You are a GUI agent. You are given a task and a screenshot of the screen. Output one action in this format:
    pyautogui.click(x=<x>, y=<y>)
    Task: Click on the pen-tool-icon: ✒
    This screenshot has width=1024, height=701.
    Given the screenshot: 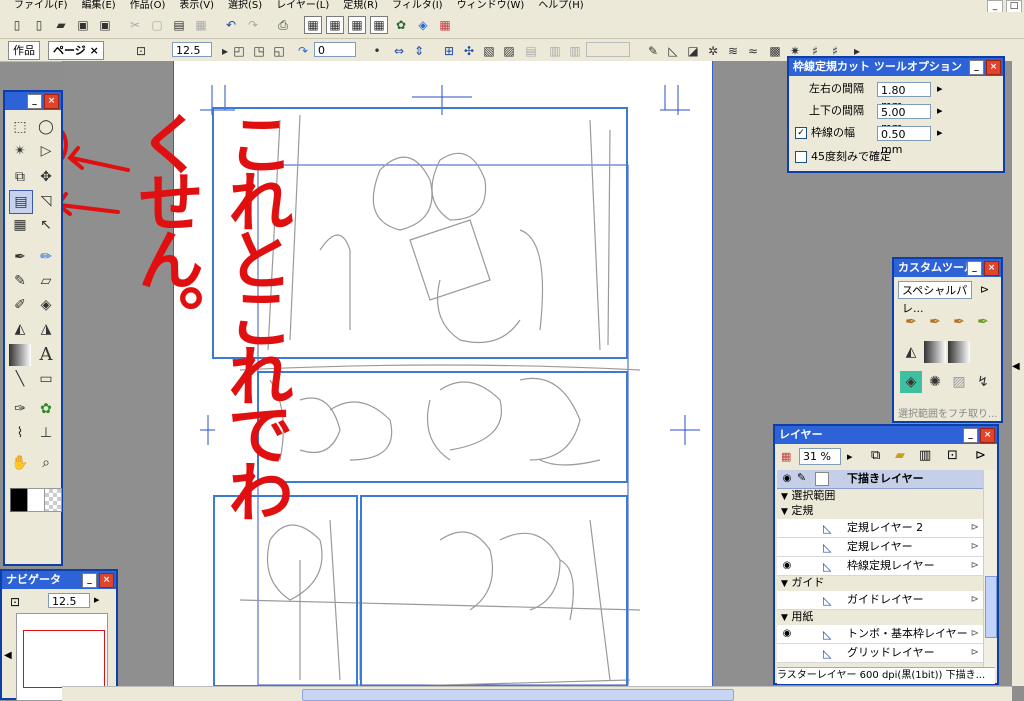 What is the action you would take?
    pyautogui.click(x=20, y=257)
    